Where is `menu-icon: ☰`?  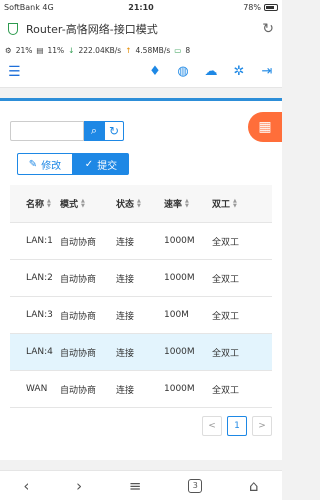
menu-icon: ☰ is located at coordinates (78, 72).